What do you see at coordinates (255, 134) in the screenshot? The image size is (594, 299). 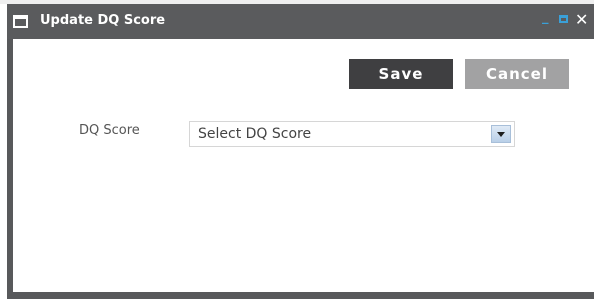 I see `dq-score-selected-value: Select DQ Score` at bounding box center [255, 134].